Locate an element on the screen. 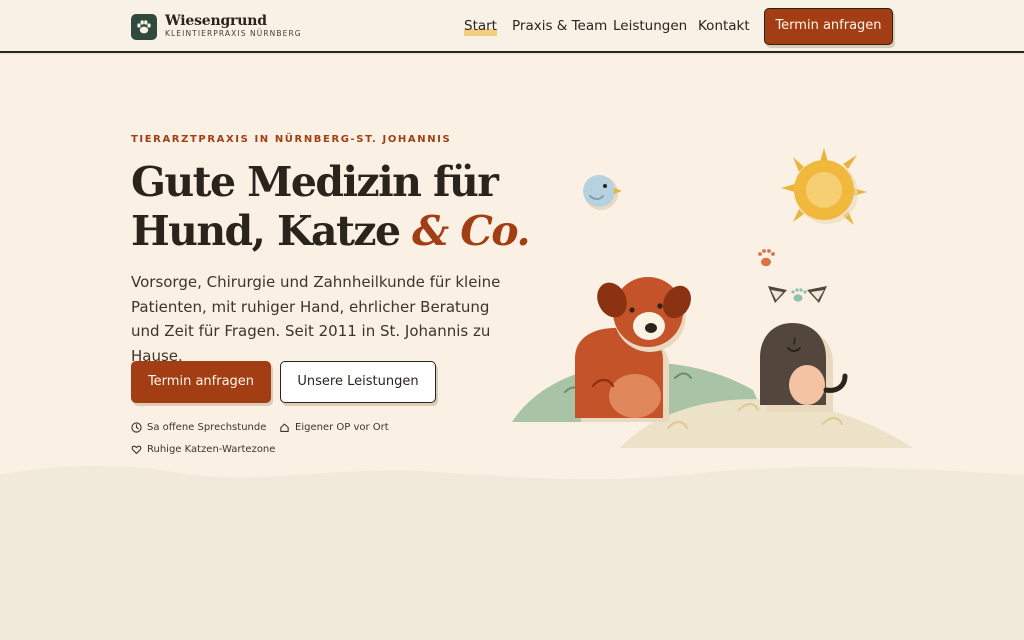  hero-eyebrow: TIERARZTPRAXIS IN NÜRNBERG-ST. JOHANNIS is located at coordinates (291, 139).